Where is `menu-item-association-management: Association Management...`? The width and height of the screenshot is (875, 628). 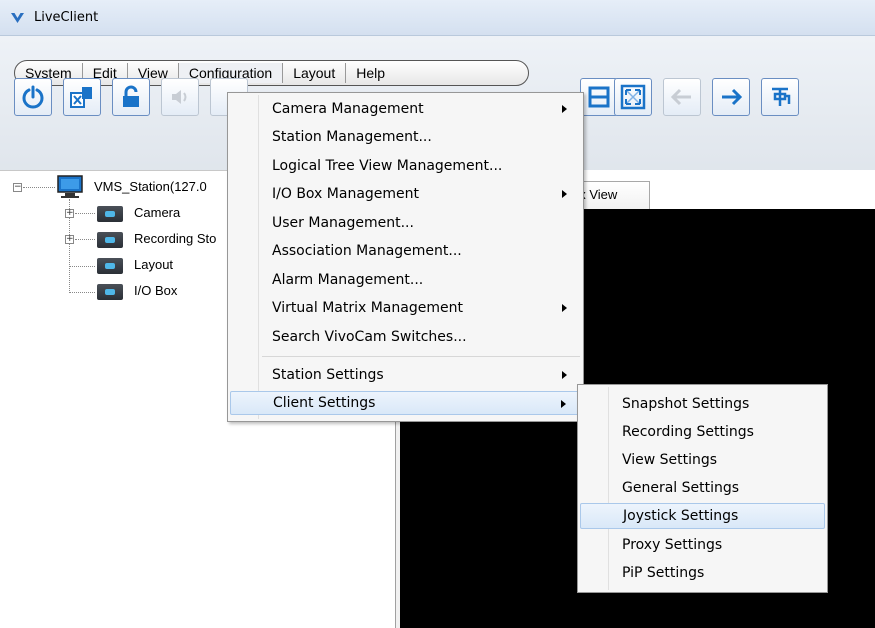 menu-item-association-management: Association Management... is located at coordinates (405, 251).